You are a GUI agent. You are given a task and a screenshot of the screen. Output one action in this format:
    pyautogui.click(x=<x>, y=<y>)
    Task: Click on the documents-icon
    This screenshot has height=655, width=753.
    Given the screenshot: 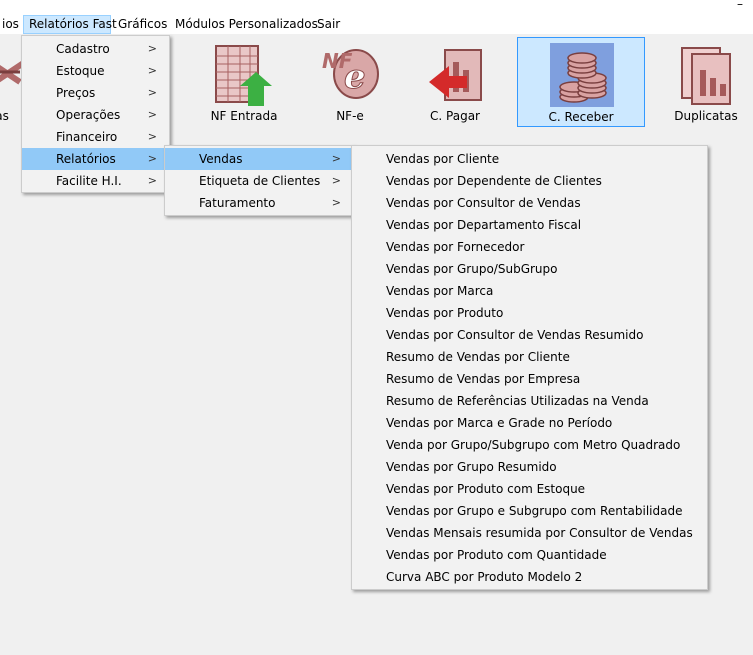 What is the action you would take?
    pyautogui.click(x=706, y=76)
    